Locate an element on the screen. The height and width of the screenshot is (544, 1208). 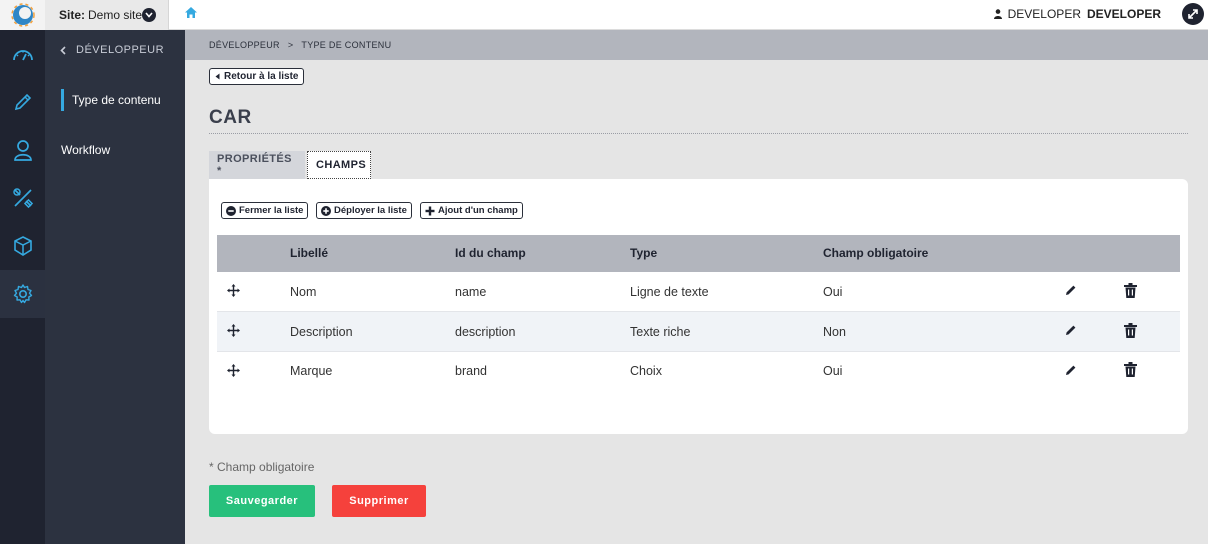
rail-content is located at coordinates (22, 246).